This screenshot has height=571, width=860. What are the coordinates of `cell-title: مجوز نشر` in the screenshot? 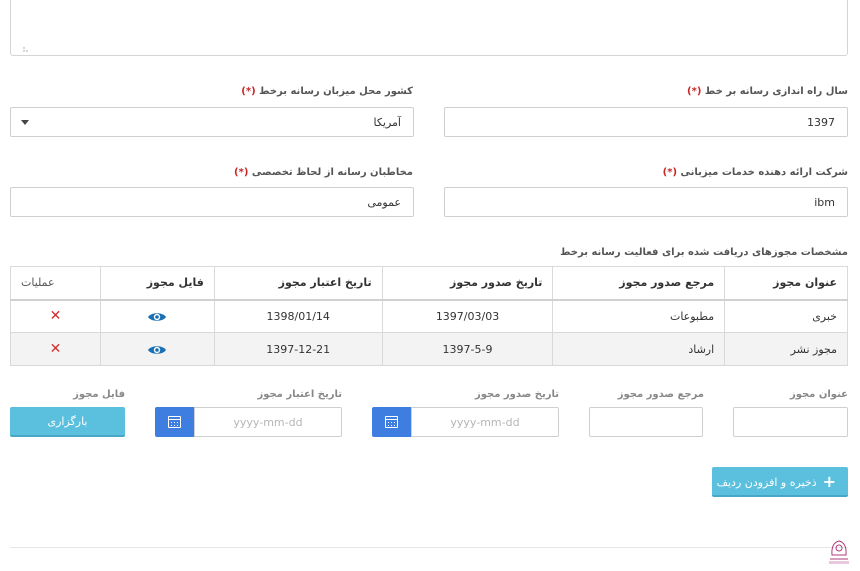 It's located at (786, 349).